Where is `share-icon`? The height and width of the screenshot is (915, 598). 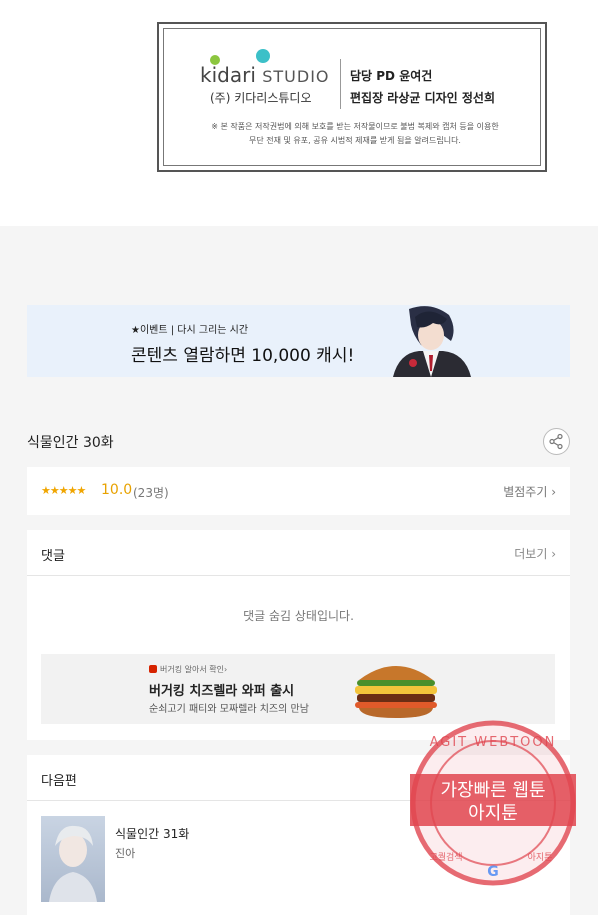
share-icon is located at coordinates (556, 441).